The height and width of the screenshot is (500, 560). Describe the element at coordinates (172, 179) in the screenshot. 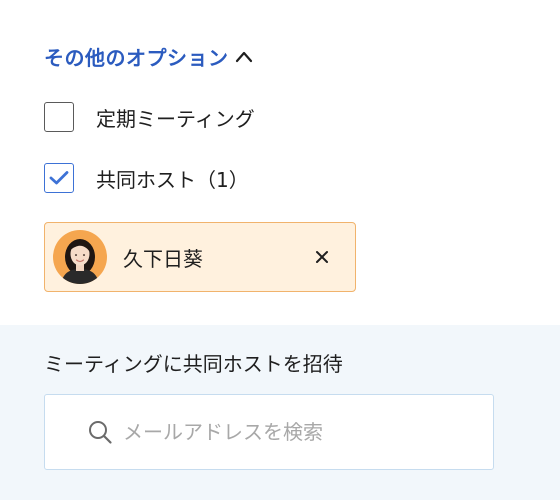

I see `cohost-label: 共同ホスト（1）` at that location.